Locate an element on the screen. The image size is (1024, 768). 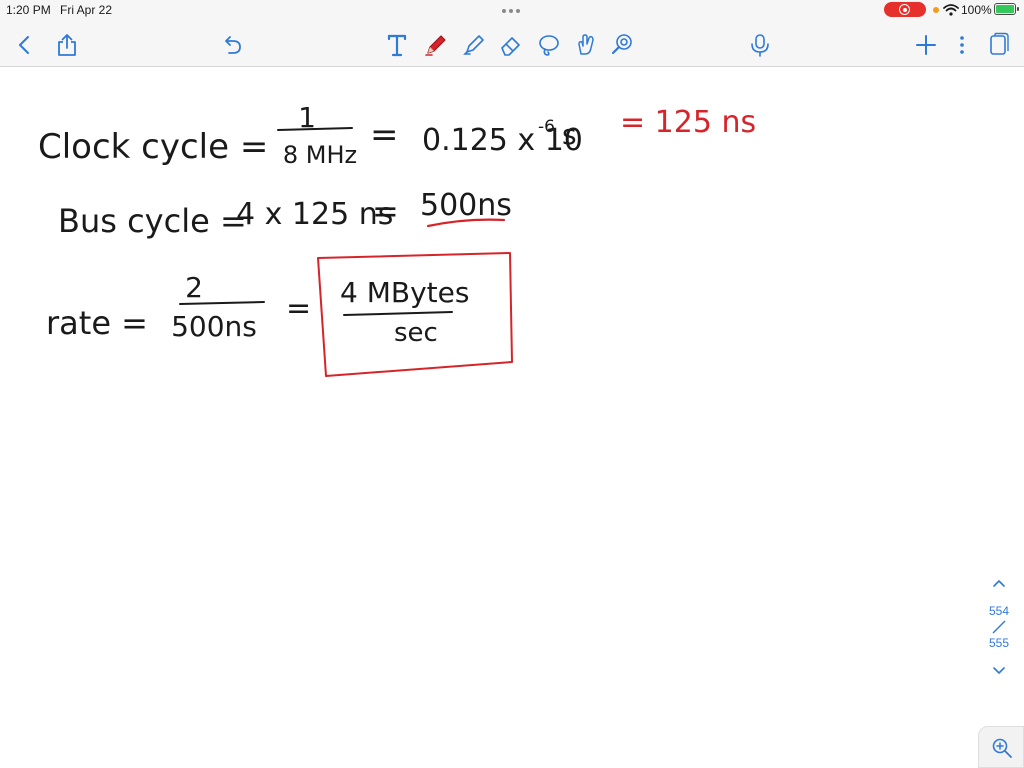
battery-percent: 100% is located at coordinates (976, 10).